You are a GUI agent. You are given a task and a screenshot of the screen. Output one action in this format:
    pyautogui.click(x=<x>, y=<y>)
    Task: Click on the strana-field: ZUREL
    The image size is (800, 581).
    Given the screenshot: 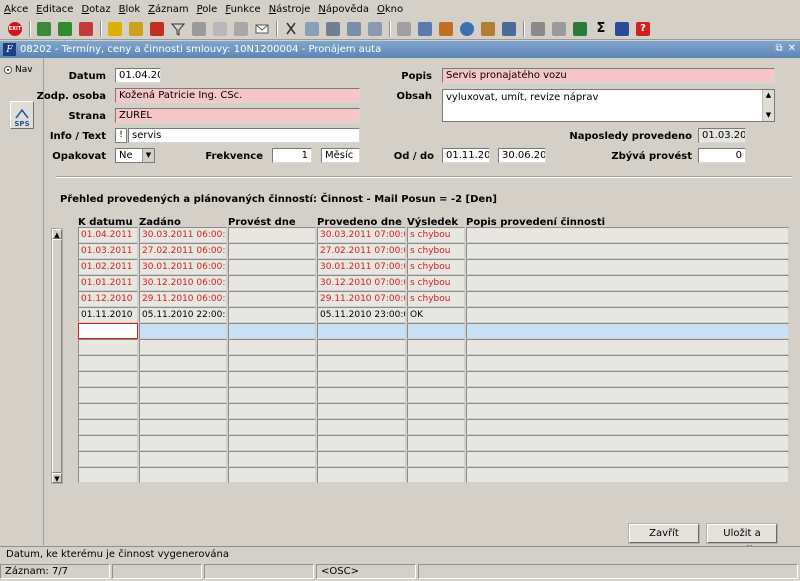 What is the action you would take?
    pyautogui.click(x=237, y=115)
    